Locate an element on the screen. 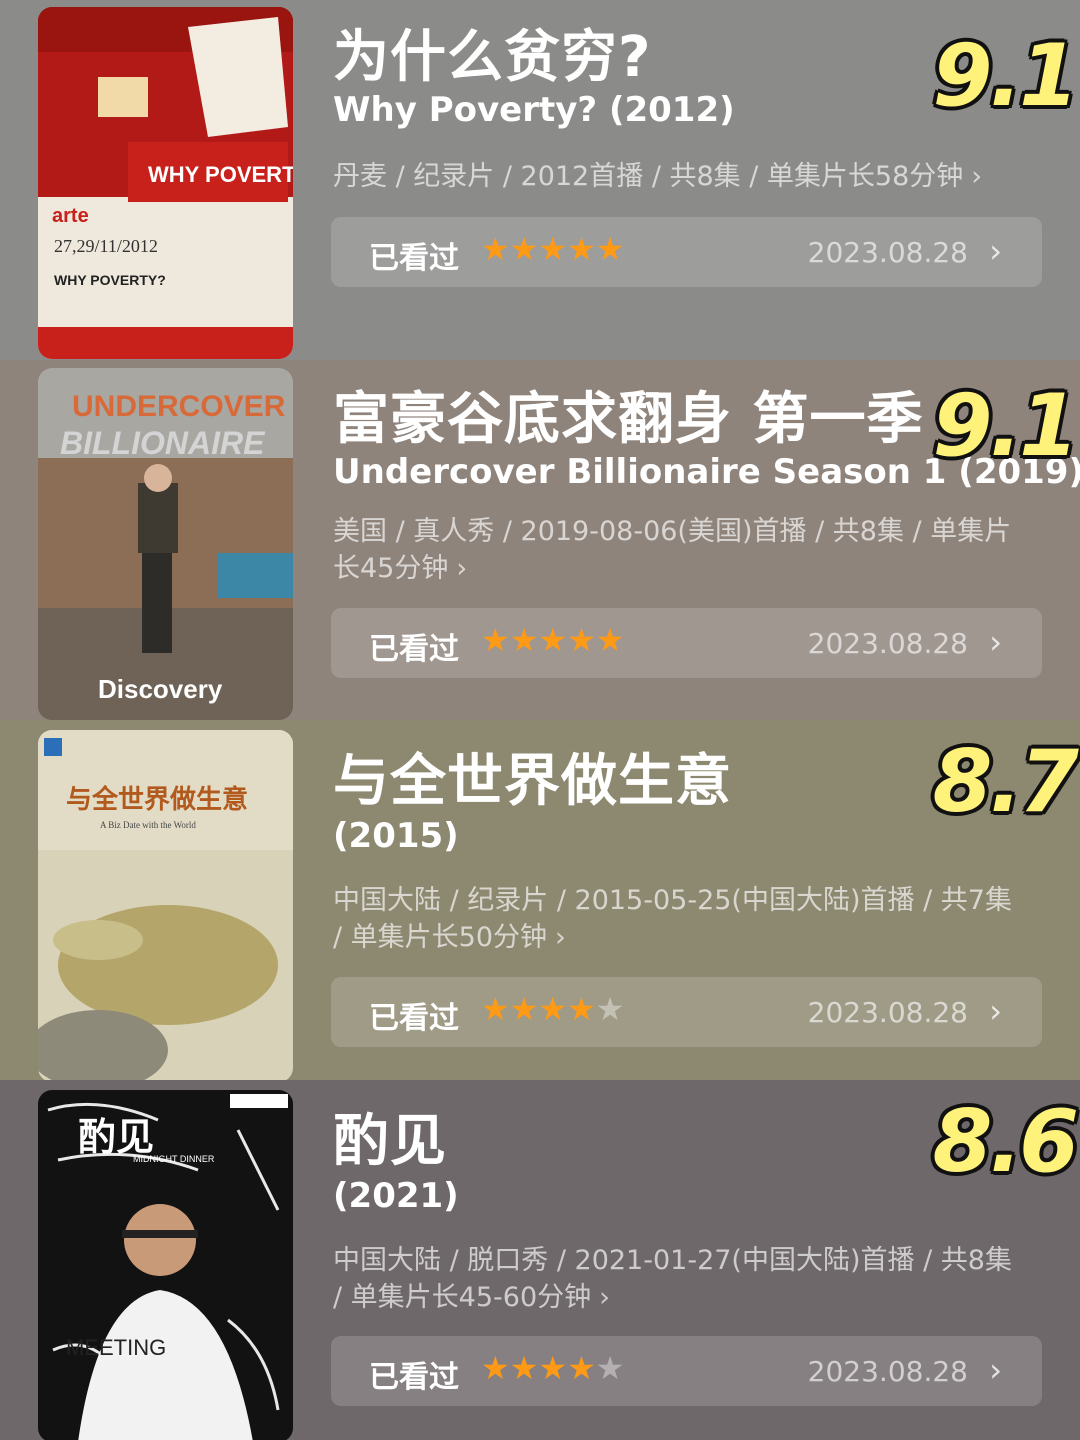  poster-image: 与全世界做生意 A Biz Date with the World is located at coordinates (165, 905).